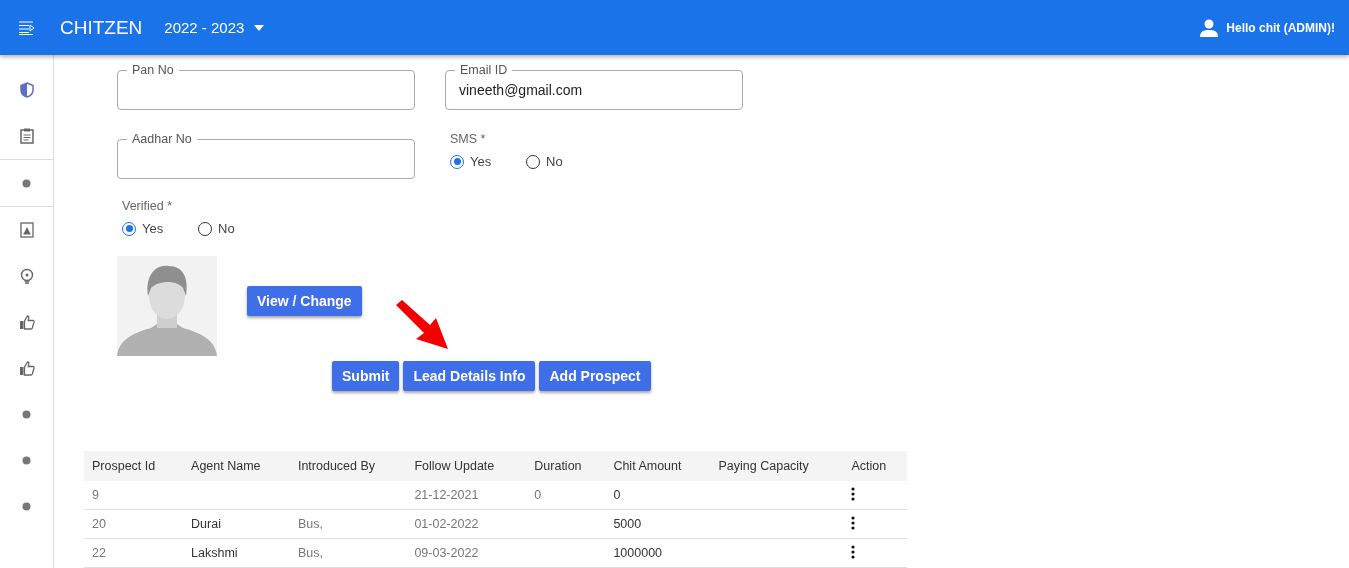  I want to click on email-field: Email ID vineeth@gmail.com, so click(594, 86).